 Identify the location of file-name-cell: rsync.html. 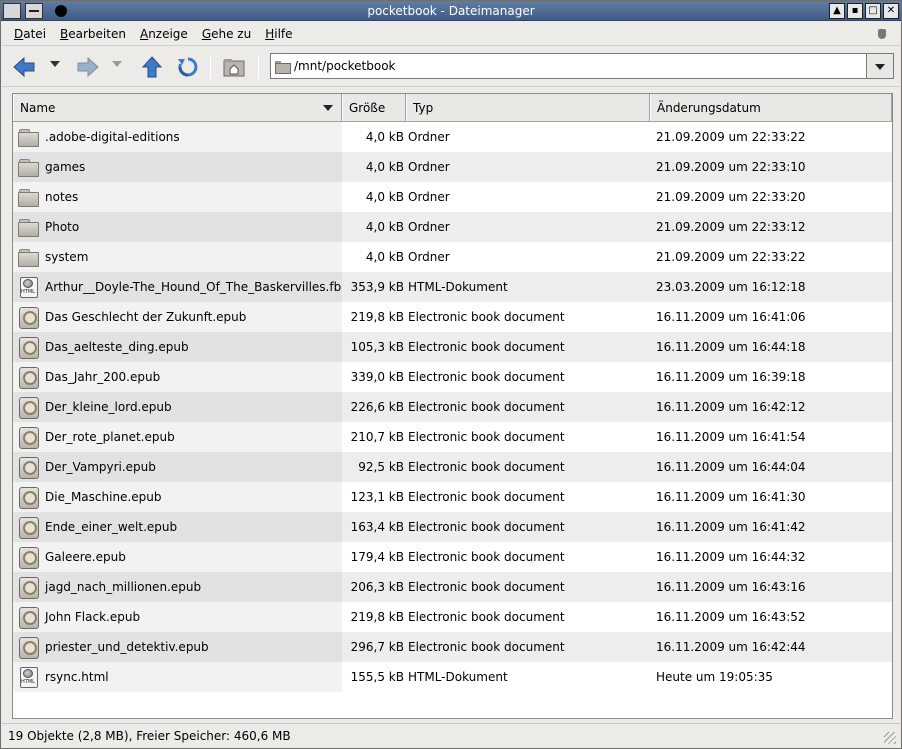
(177, 677).